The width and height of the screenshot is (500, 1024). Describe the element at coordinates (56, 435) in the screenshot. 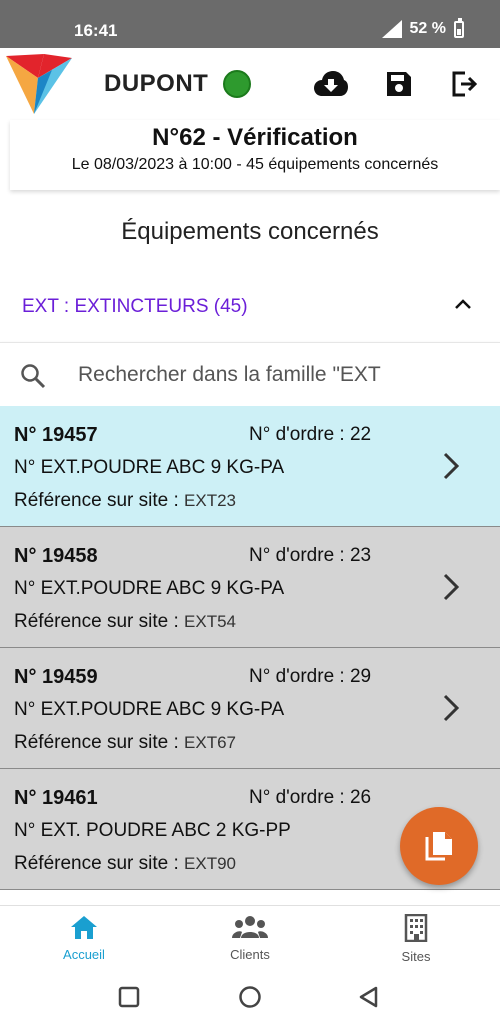

I see `equipment-number: N° 19457` at that location.